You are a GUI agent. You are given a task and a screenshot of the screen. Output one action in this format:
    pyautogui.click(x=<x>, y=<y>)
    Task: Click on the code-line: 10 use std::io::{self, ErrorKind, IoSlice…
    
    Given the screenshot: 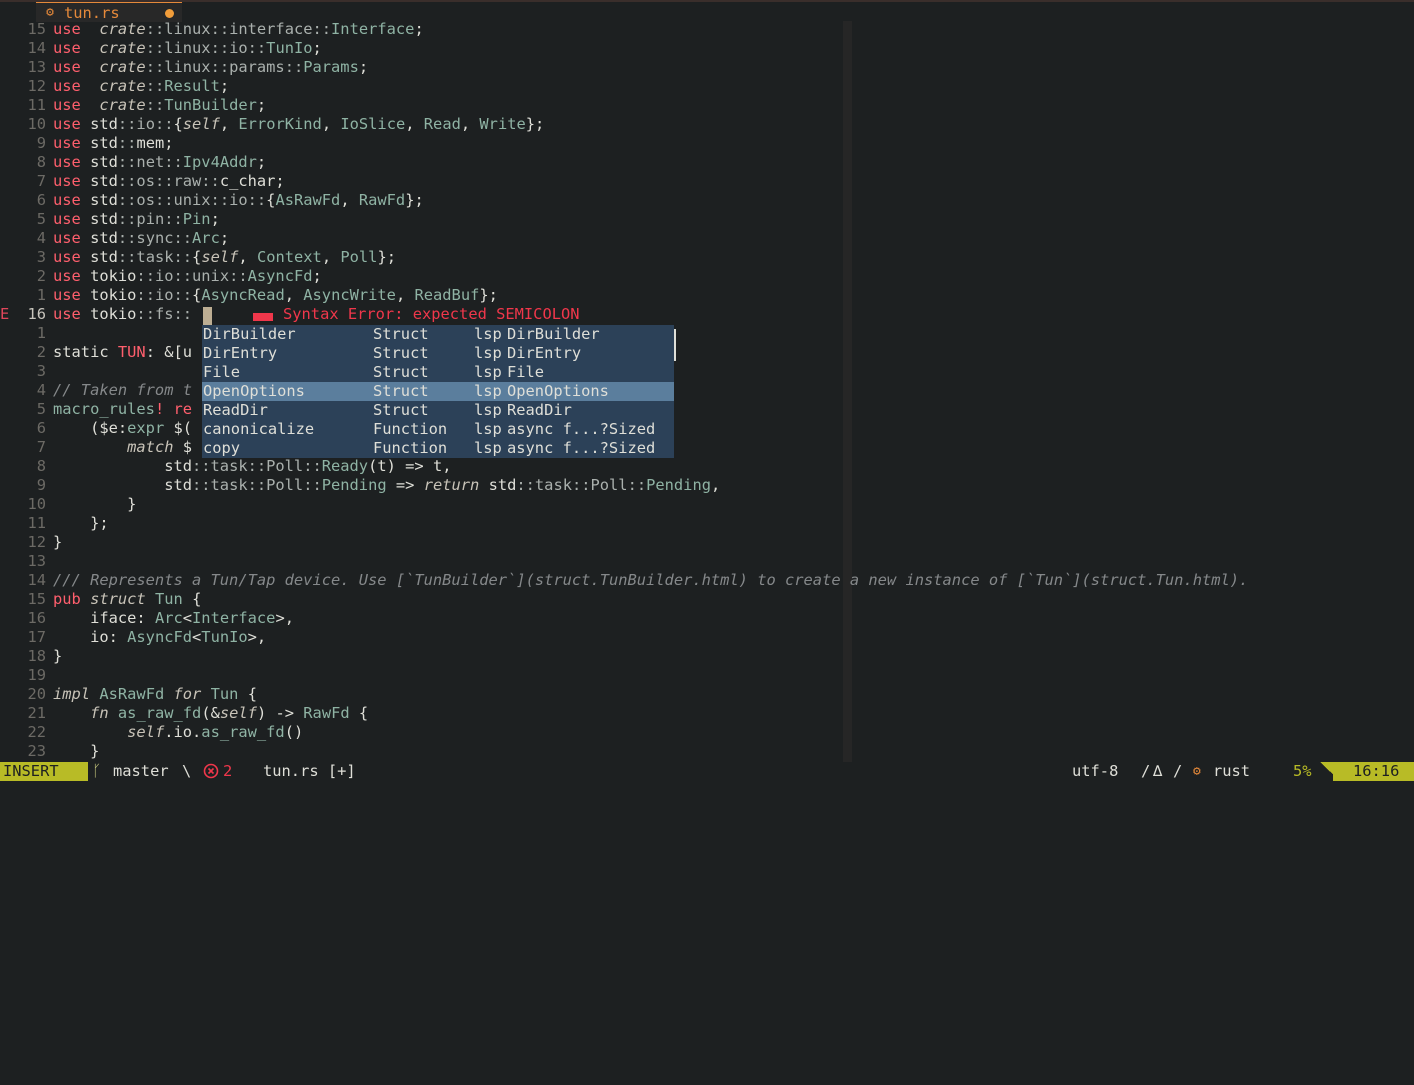 What is the action you would take?
    pyautogui.click(x=707, y=124)
    